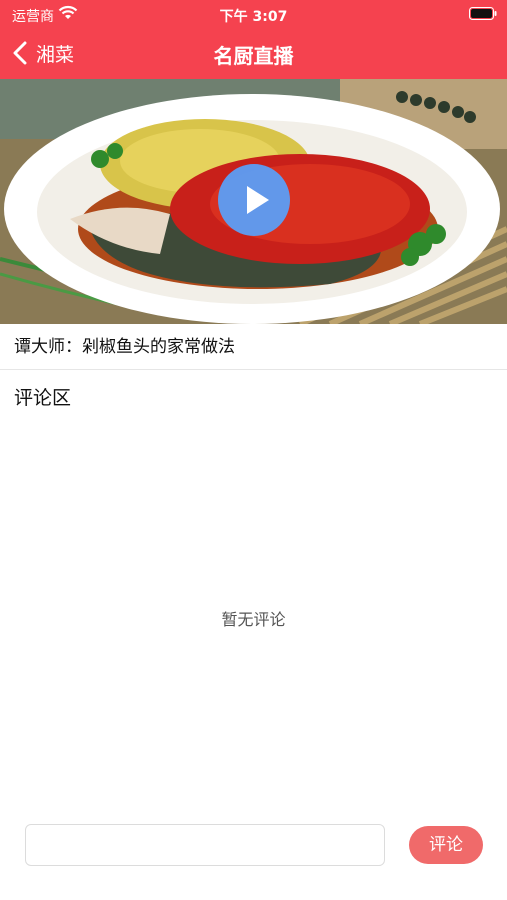  I want to click on video-title: 谭大师：剁椒鱼头的家常做法, so click(253, 347).